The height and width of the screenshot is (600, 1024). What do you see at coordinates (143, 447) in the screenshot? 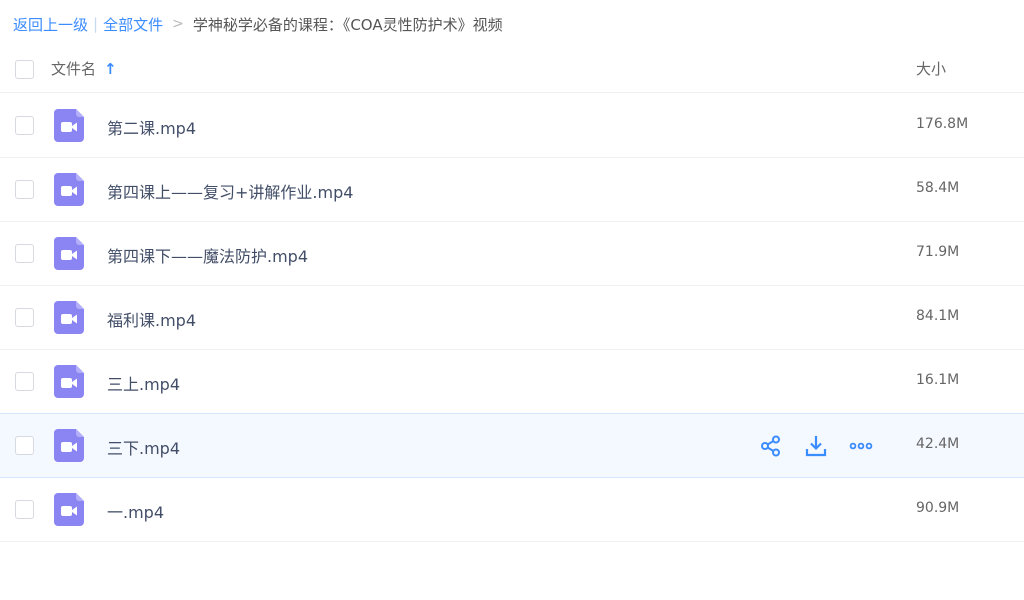
I see `file-name: 三下.mp4` at bounding box center [143, 447].